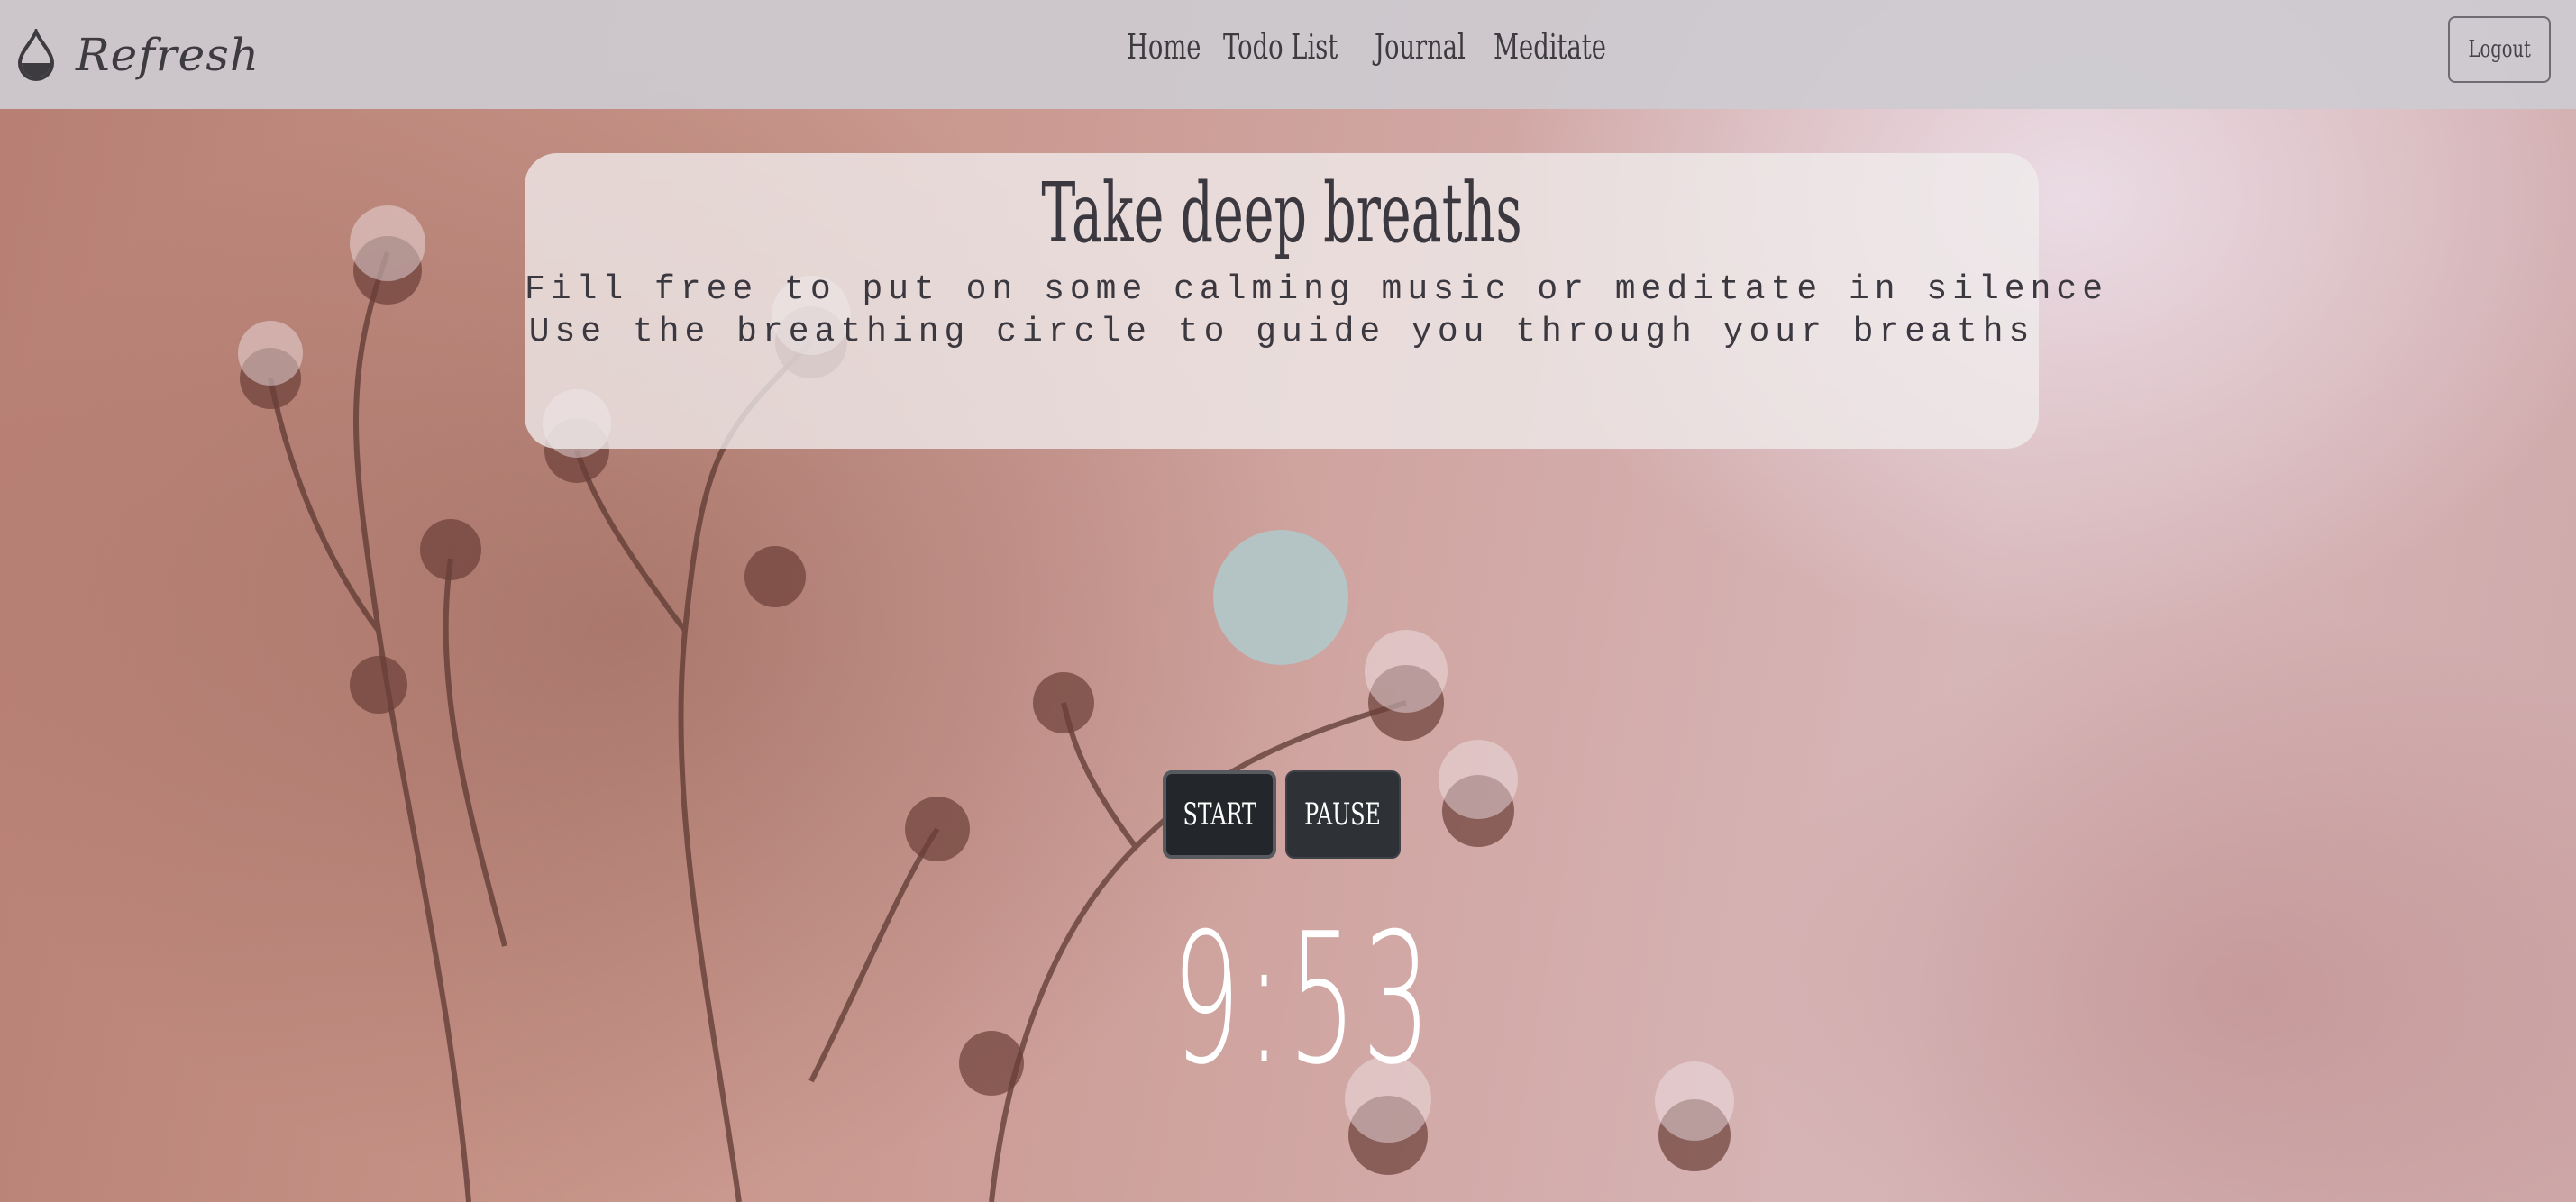 This screenshot has width=2576, height=1202. I want to click on logout-label: Logout, so click(2499, 49).